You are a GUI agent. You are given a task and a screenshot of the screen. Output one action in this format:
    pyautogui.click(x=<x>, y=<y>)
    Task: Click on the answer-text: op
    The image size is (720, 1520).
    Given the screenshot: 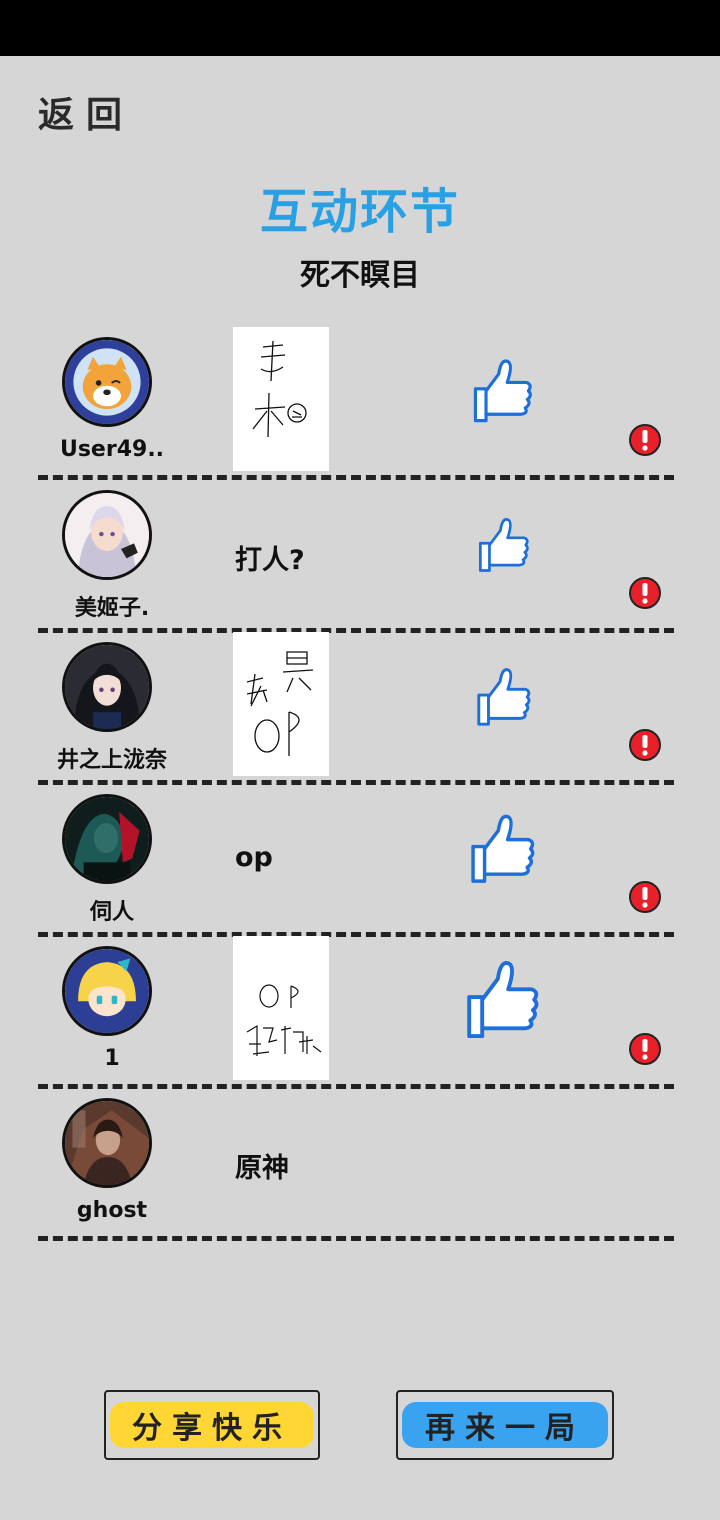 What is the action you would take?
    pyautogui.click(x=254, y=857)
    